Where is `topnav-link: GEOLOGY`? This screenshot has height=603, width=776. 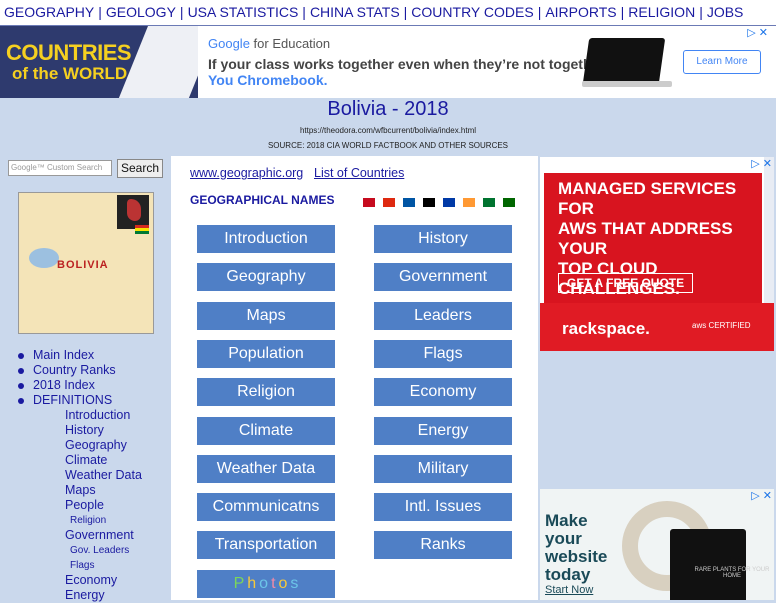
topnav-link: GEOLOGY is located at coordinates (141, 12).